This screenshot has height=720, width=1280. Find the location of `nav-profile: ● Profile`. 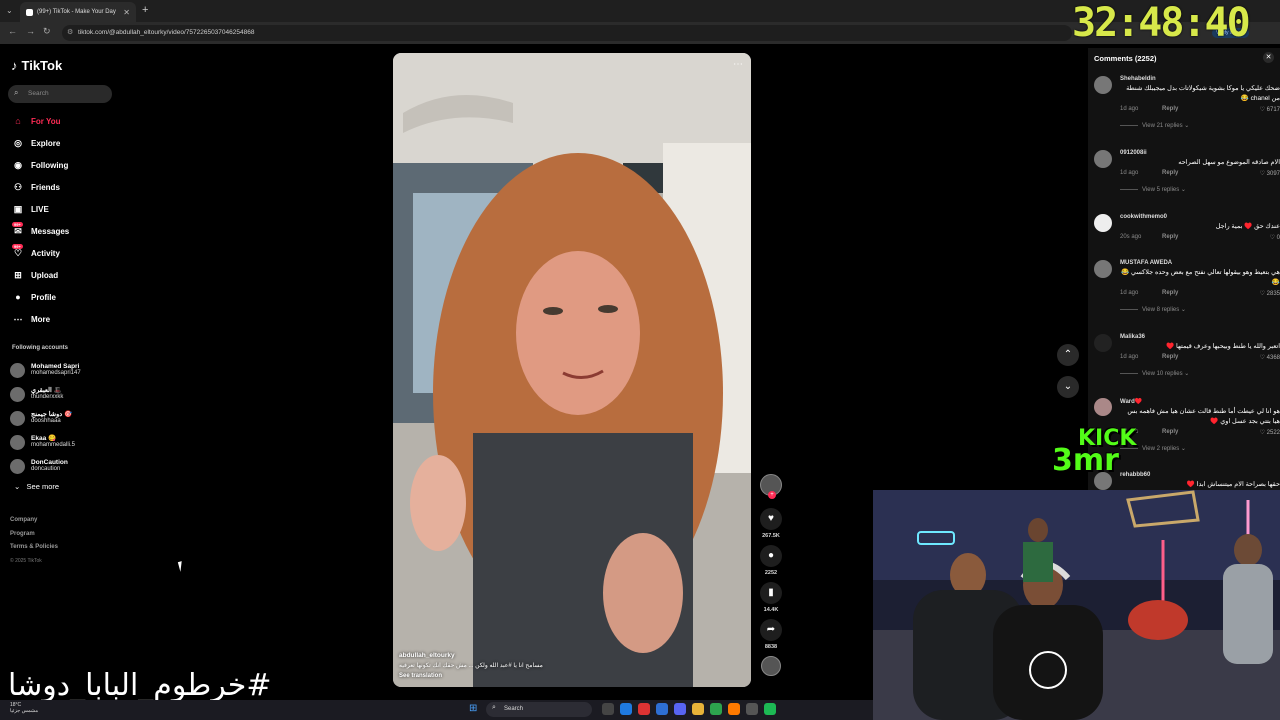

nav-profile: ● Profile is located at coordinates (39, 297).